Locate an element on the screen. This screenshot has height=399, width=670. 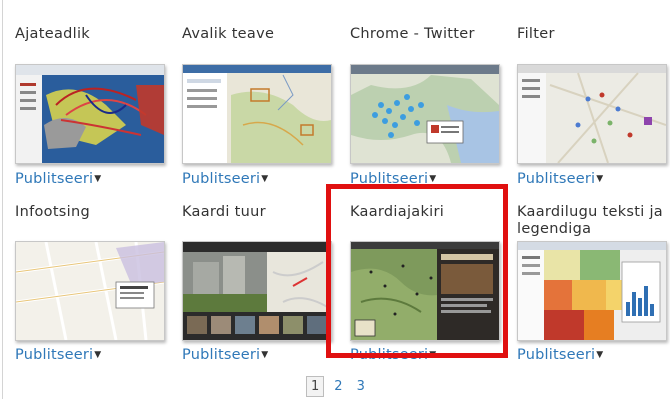
template-tile-infootsing: Infootsing Publitseeri▼ is located at coordinates (91, 283).